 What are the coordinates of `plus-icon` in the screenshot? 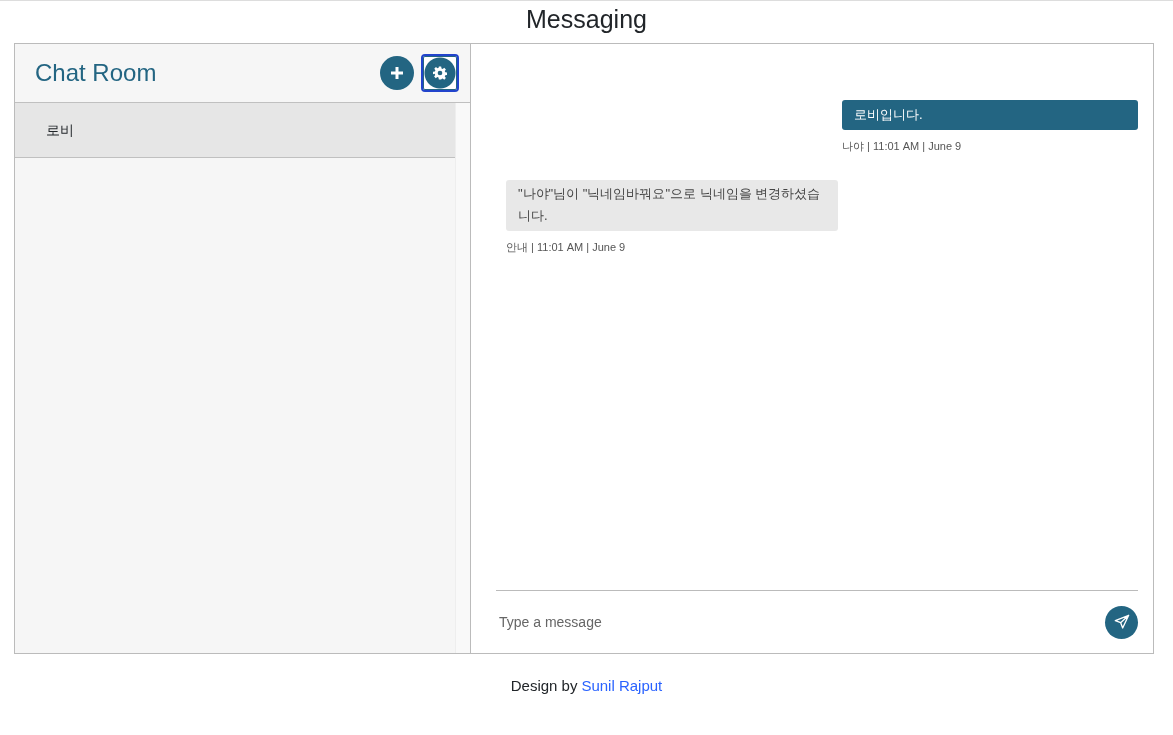 It's located at (397, 73).